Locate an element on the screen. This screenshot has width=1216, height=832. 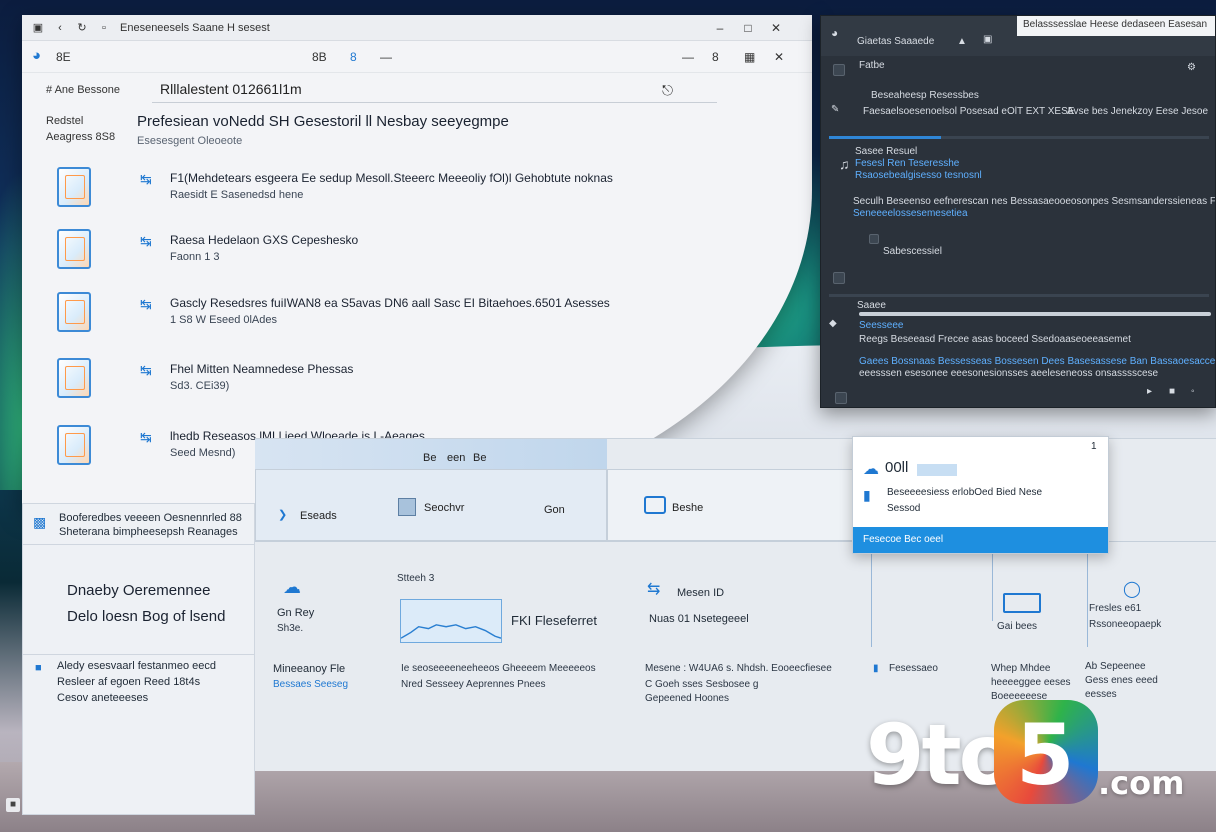
popup-action-bar: Fesecoe Bec oeel is located at coordinates (980, 540).